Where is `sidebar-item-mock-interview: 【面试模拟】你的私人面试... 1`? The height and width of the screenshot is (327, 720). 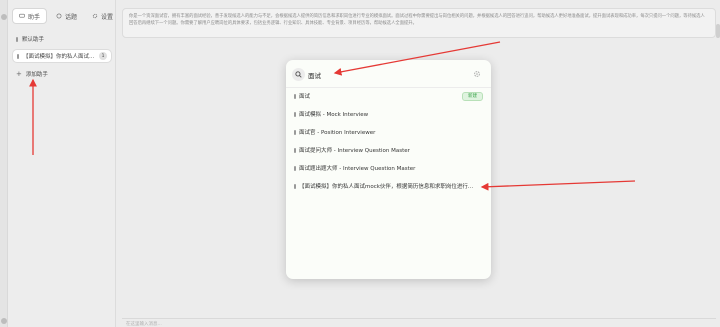 sidebar-item-mock-interview: 【面试模拟】你的私人面试... 1 is located at coordinates (62, 56).